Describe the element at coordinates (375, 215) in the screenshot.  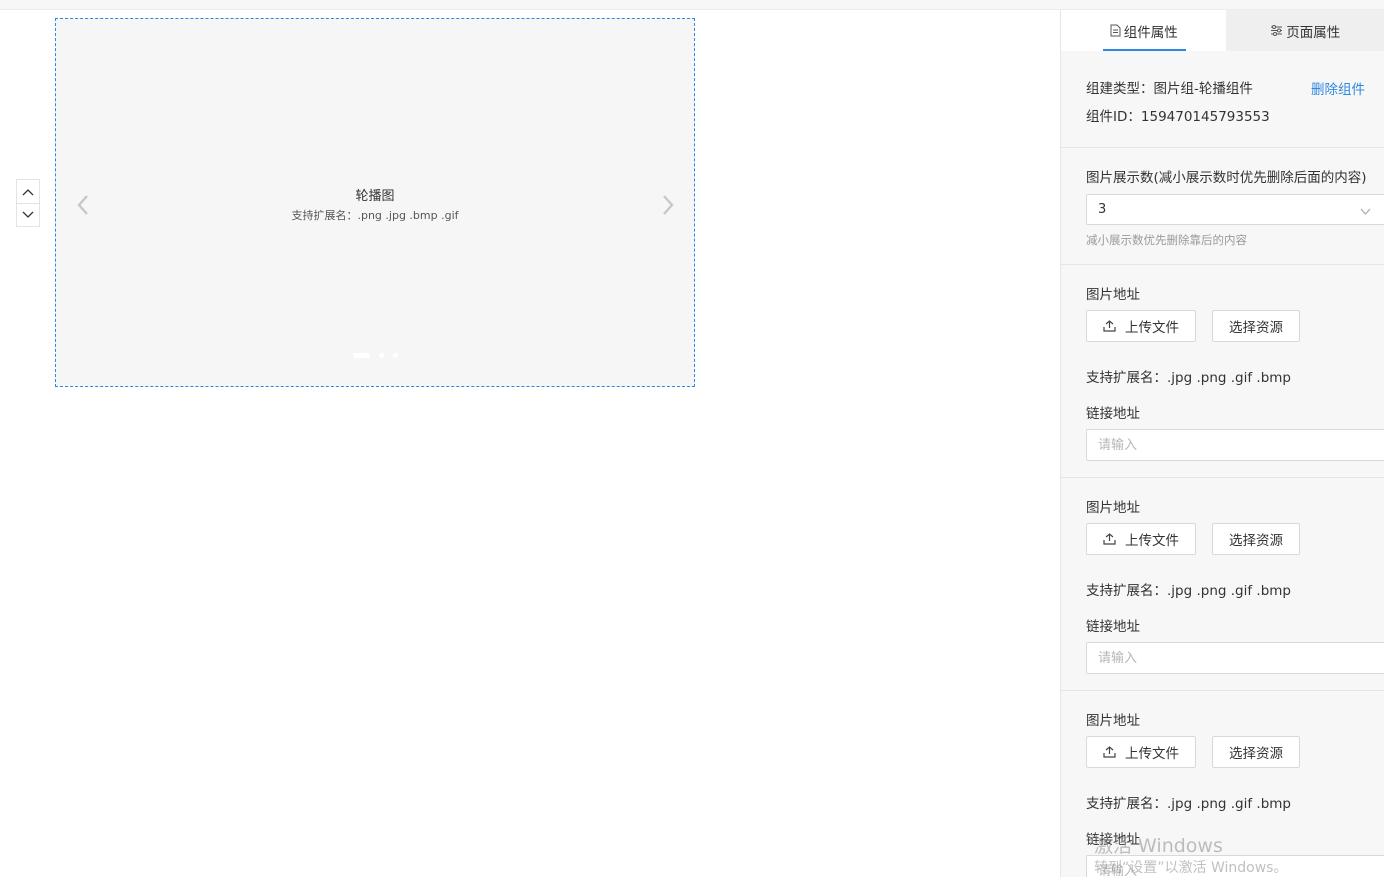
I see `carousel-subtitle: 支持扩展名：.png .jpg .bmp .gif` at that location.